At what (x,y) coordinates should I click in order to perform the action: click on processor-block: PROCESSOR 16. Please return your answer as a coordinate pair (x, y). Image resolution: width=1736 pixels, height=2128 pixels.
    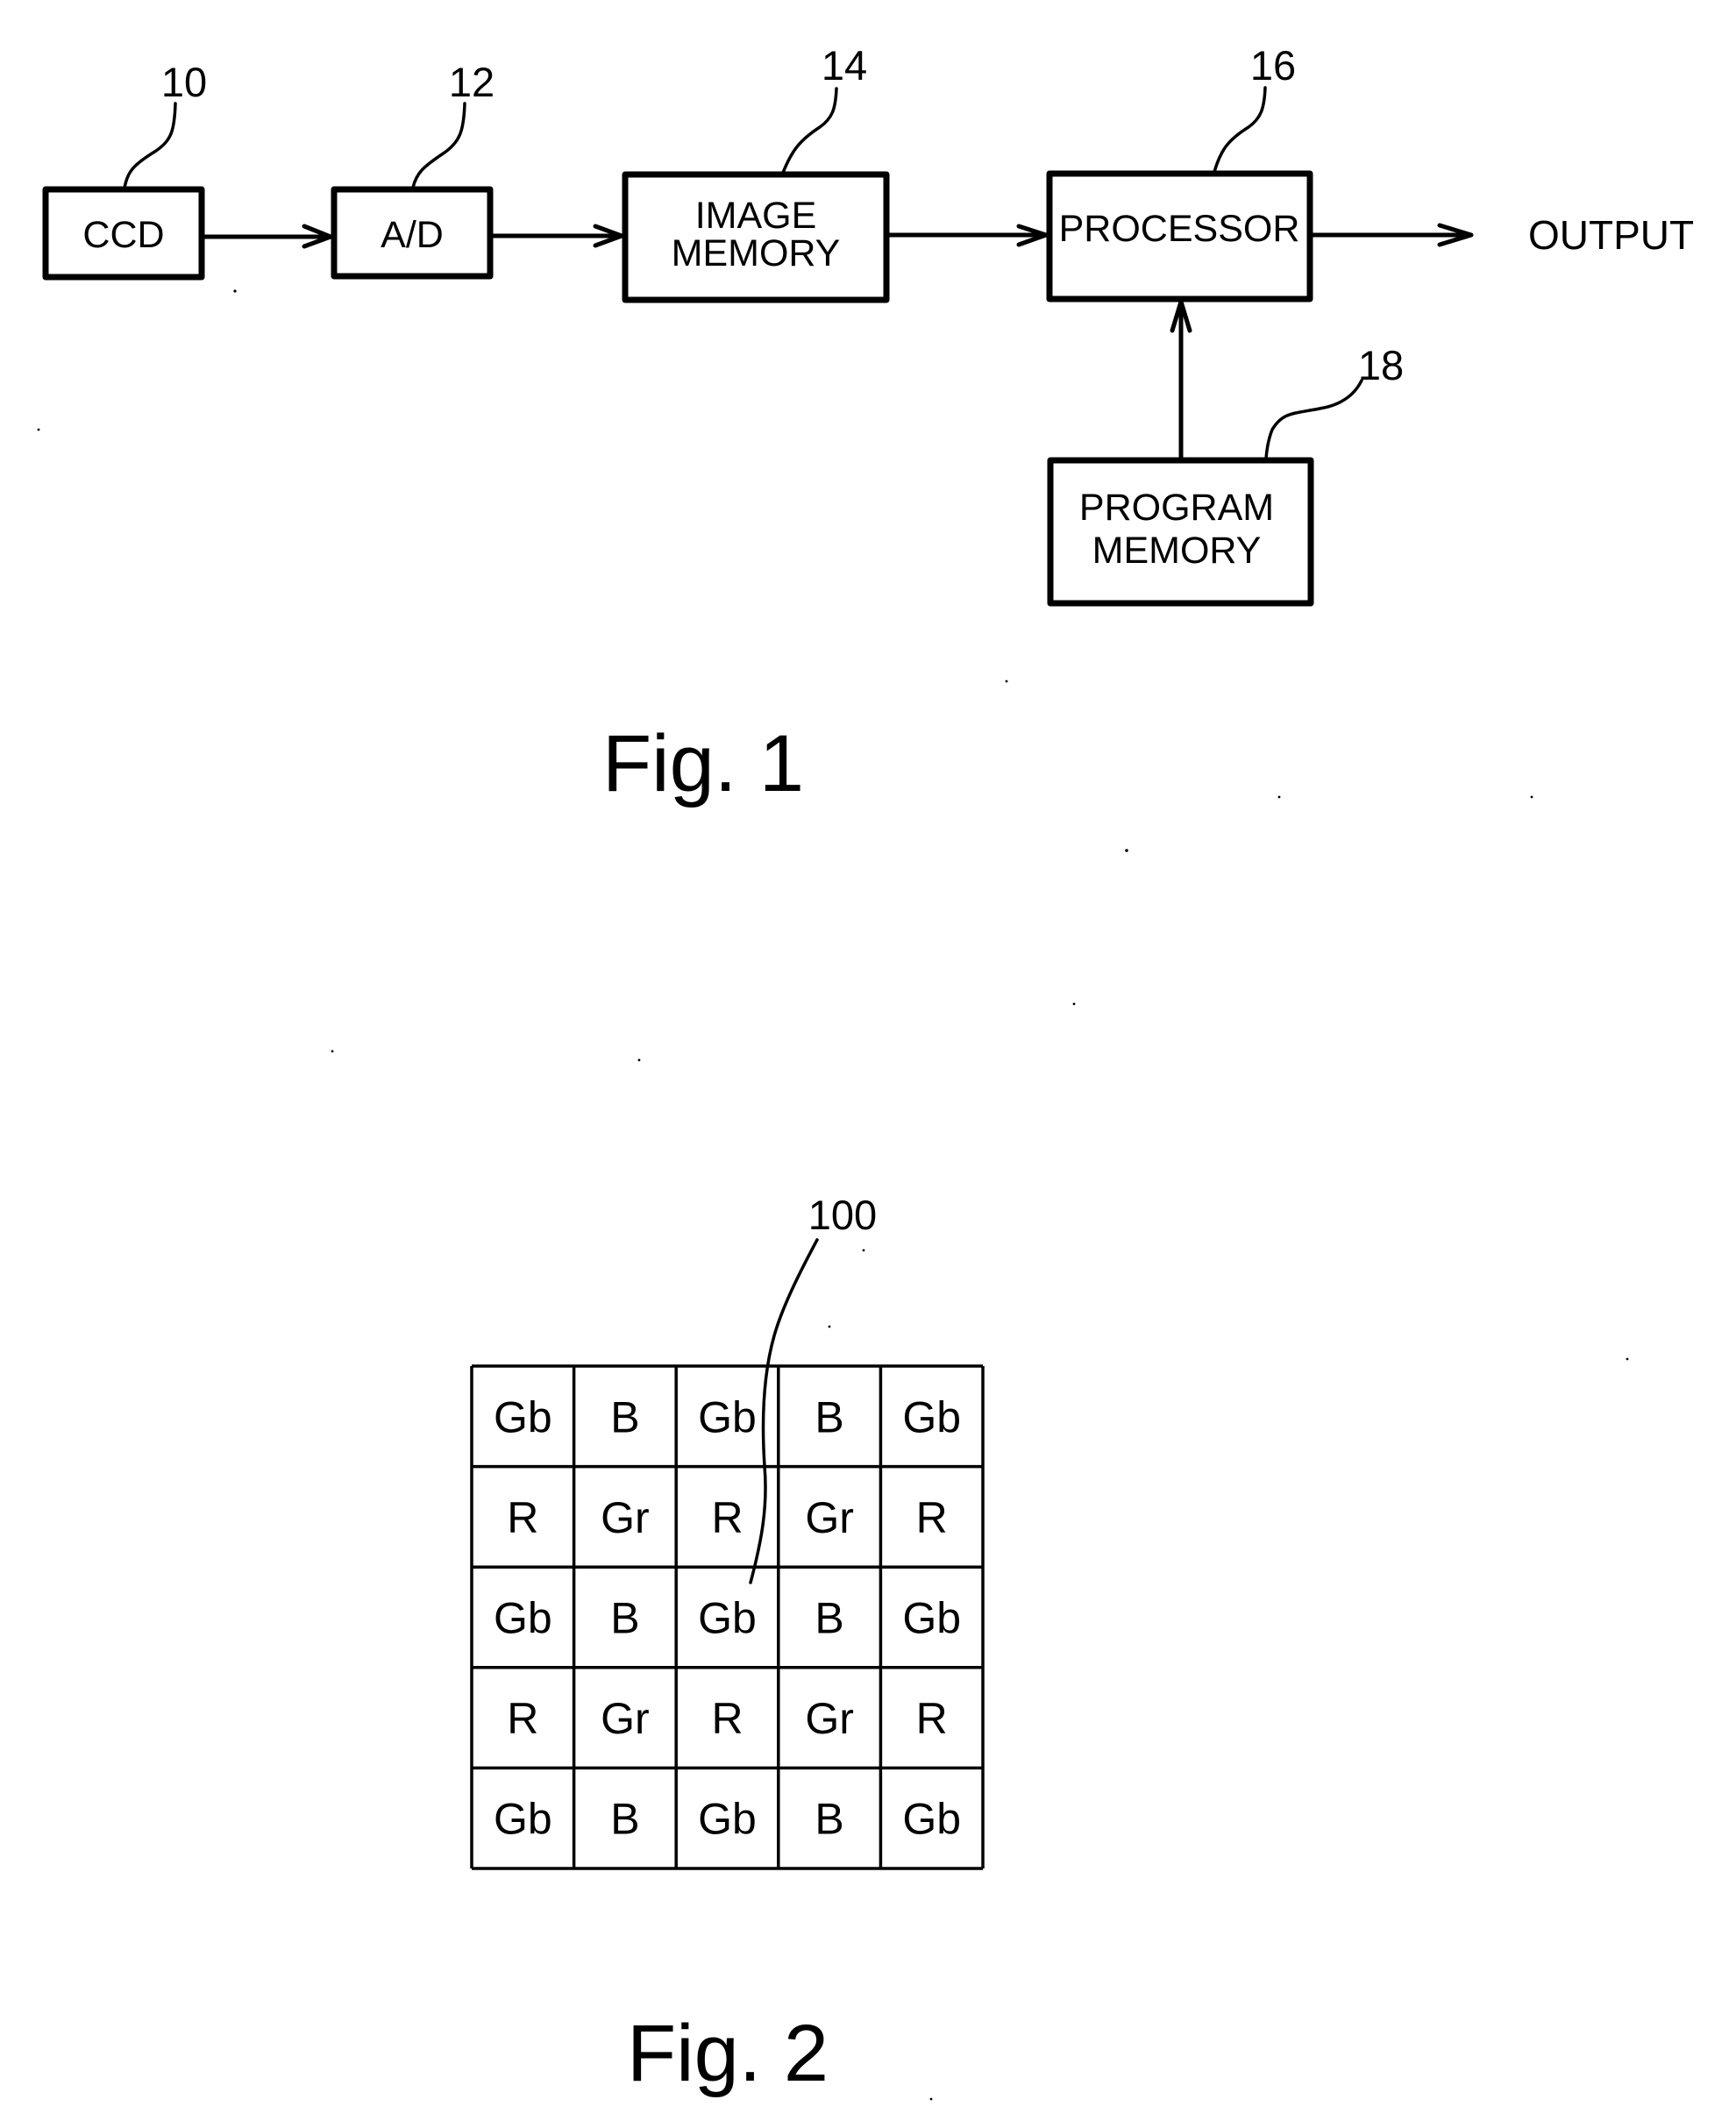
    Looking at the image, I should click on (1179, 172).